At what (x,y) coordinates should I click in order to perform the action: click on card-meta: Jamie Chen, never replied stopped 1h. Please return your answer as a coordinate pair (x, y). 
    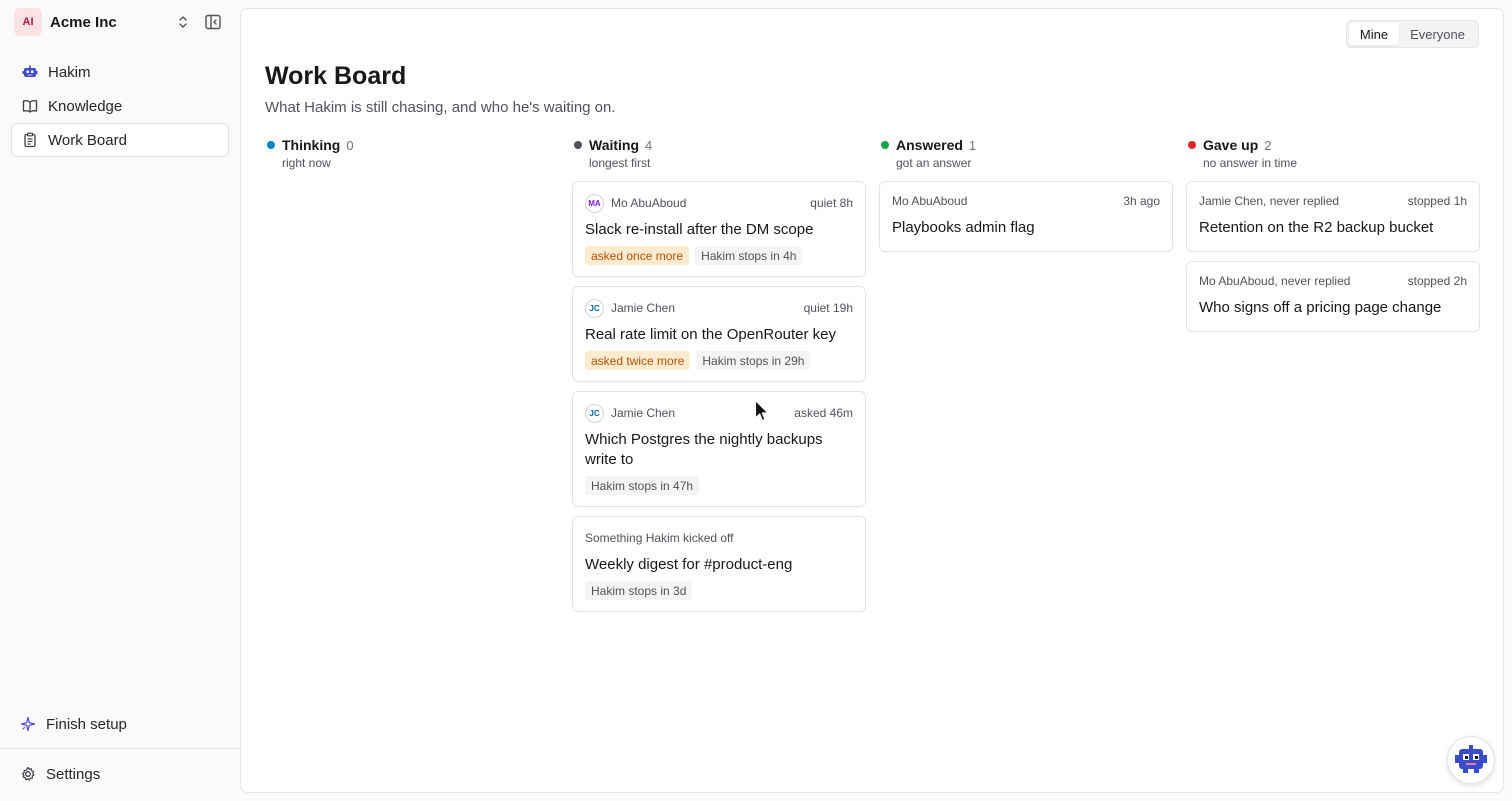
    Looking at the image, I should click on (1333, 201).